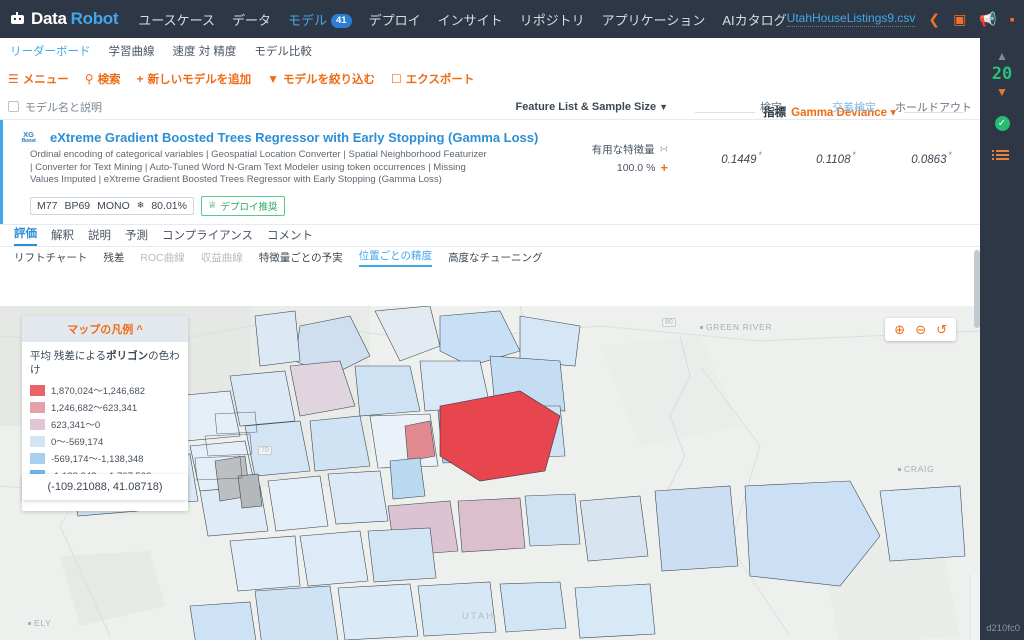 The height and width of the screenshot is (640, 1024). Describe the element at coordinates (140, 205) in the screenshot. I see `snowflake-icon: ❄` at that location.